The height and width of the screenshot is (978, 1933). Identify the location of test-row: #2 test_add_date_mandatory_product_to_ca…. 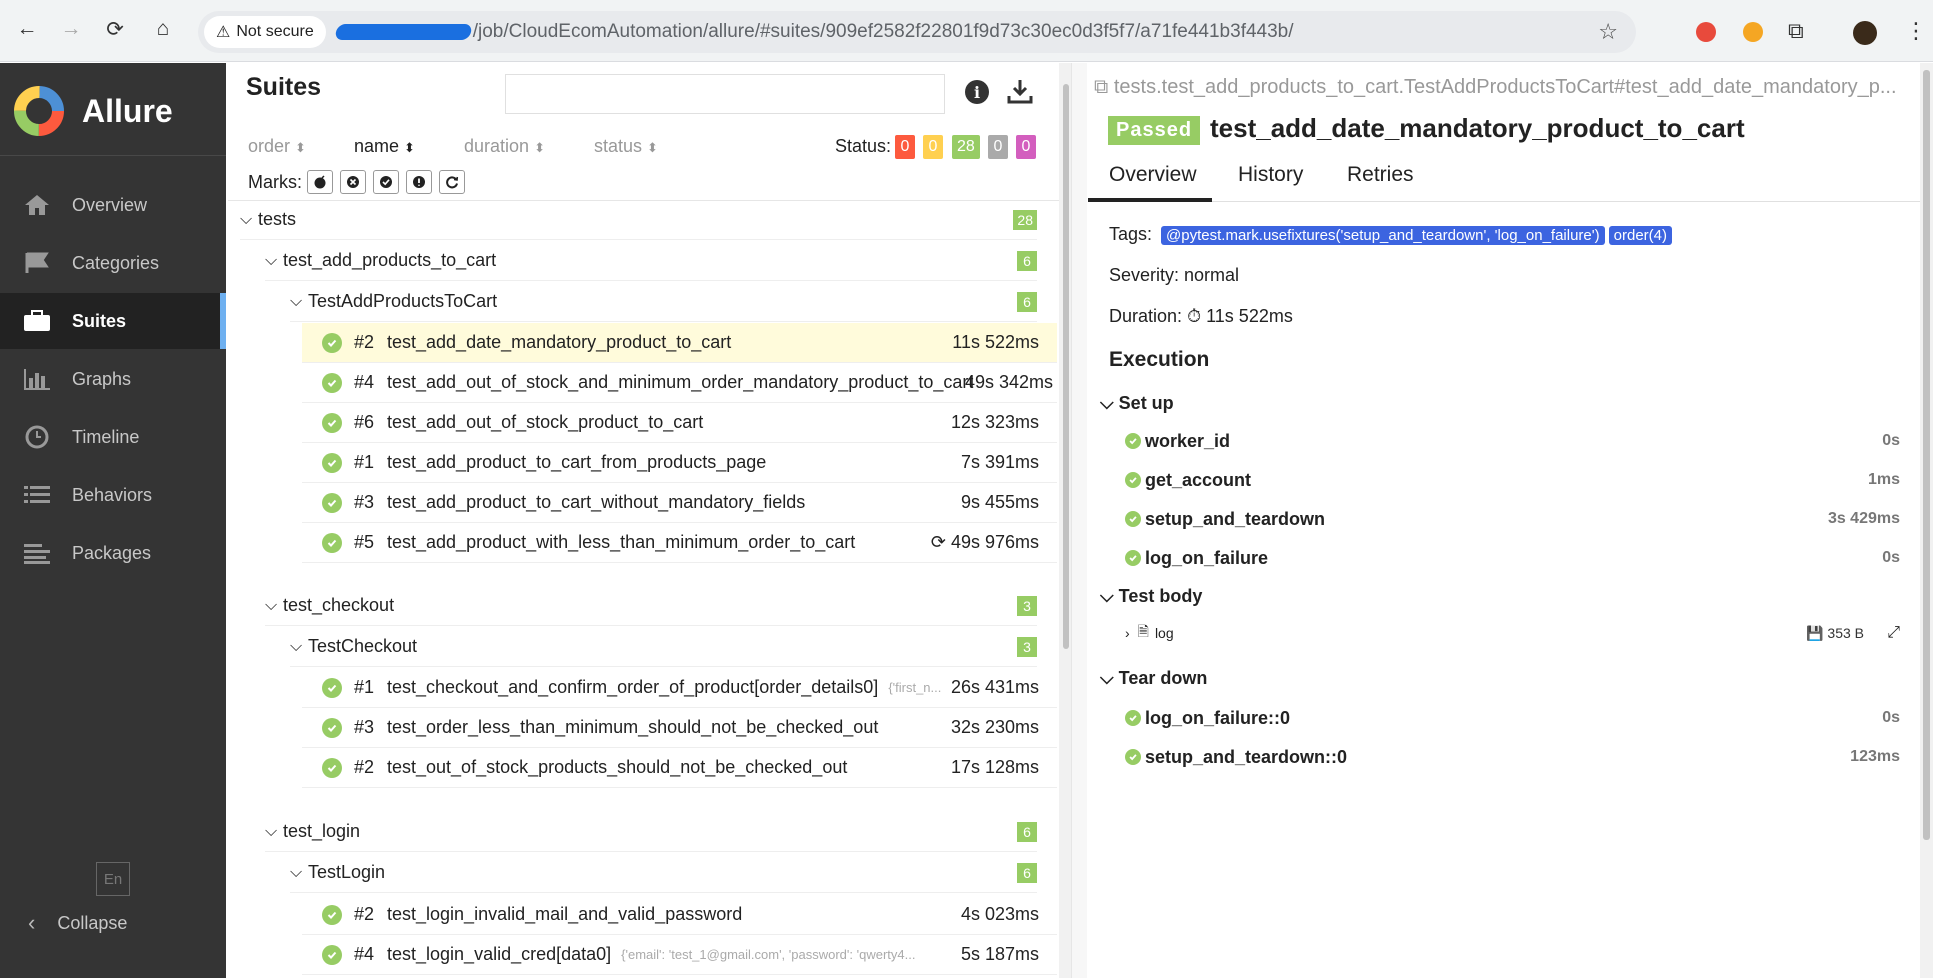
(679, 343).